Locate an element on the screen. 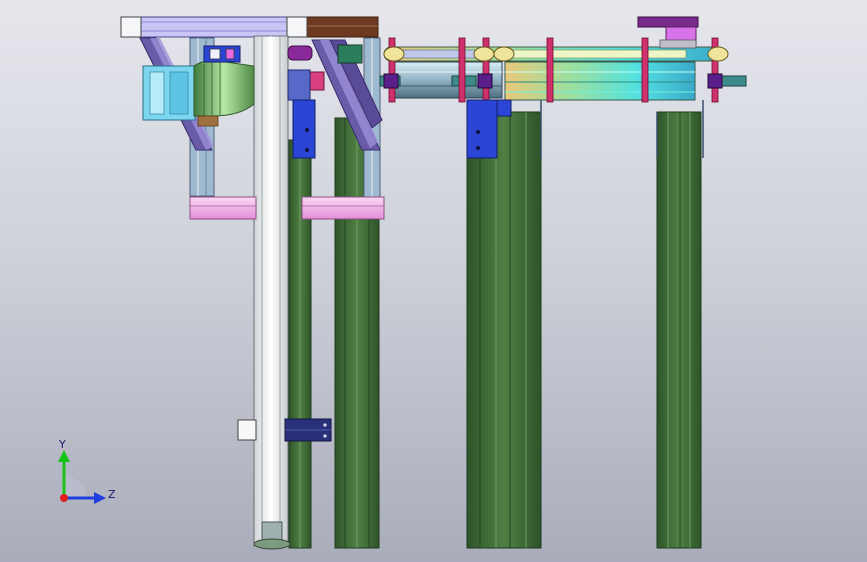 Image resolution: width=867 pixels, height=562 pixels. z-axis-label: Z is located at coordinates (112, 494).